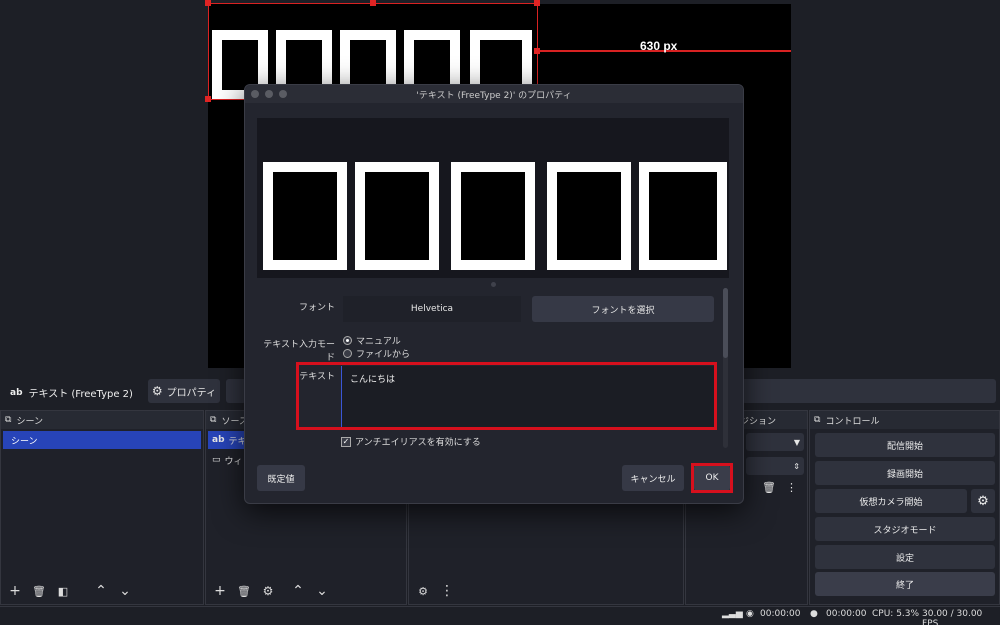 The width and height of the screenshot is (1000, 625). Describe the element at coordinates (102, 440) in the screenshot. I see `scene-list-item: シーン` at that location.